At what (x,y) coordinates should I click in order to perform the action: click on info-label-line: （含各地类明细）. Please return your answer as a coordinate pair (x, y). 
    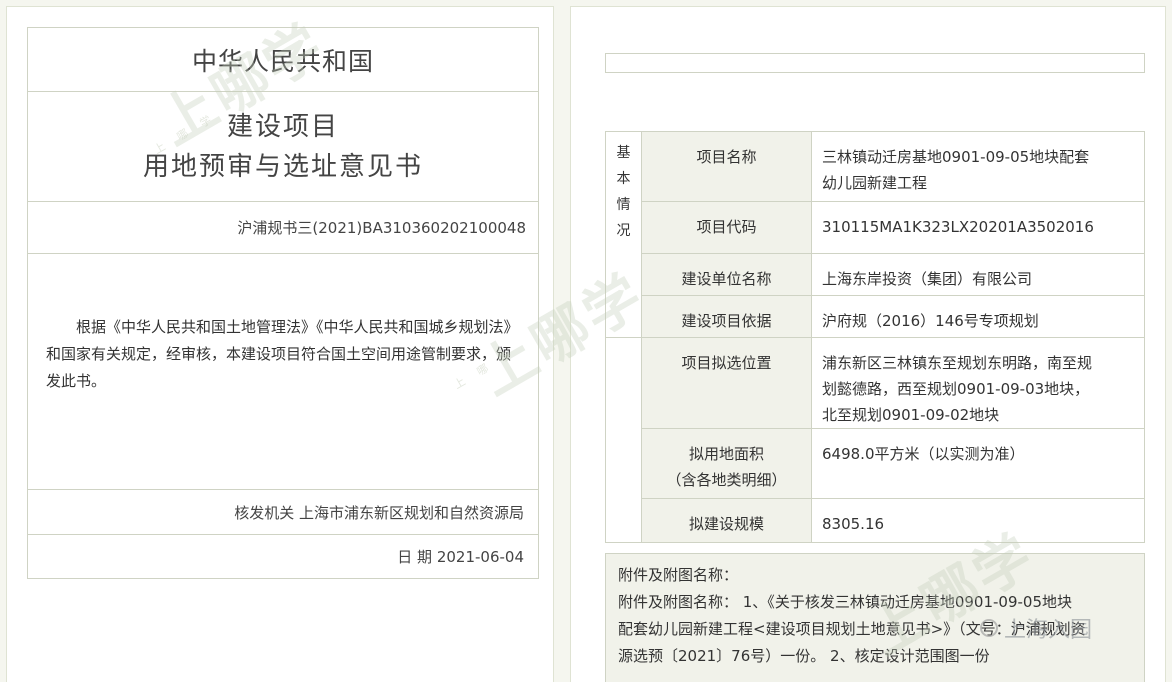
    Looking at the image, I should click on (726, 480).